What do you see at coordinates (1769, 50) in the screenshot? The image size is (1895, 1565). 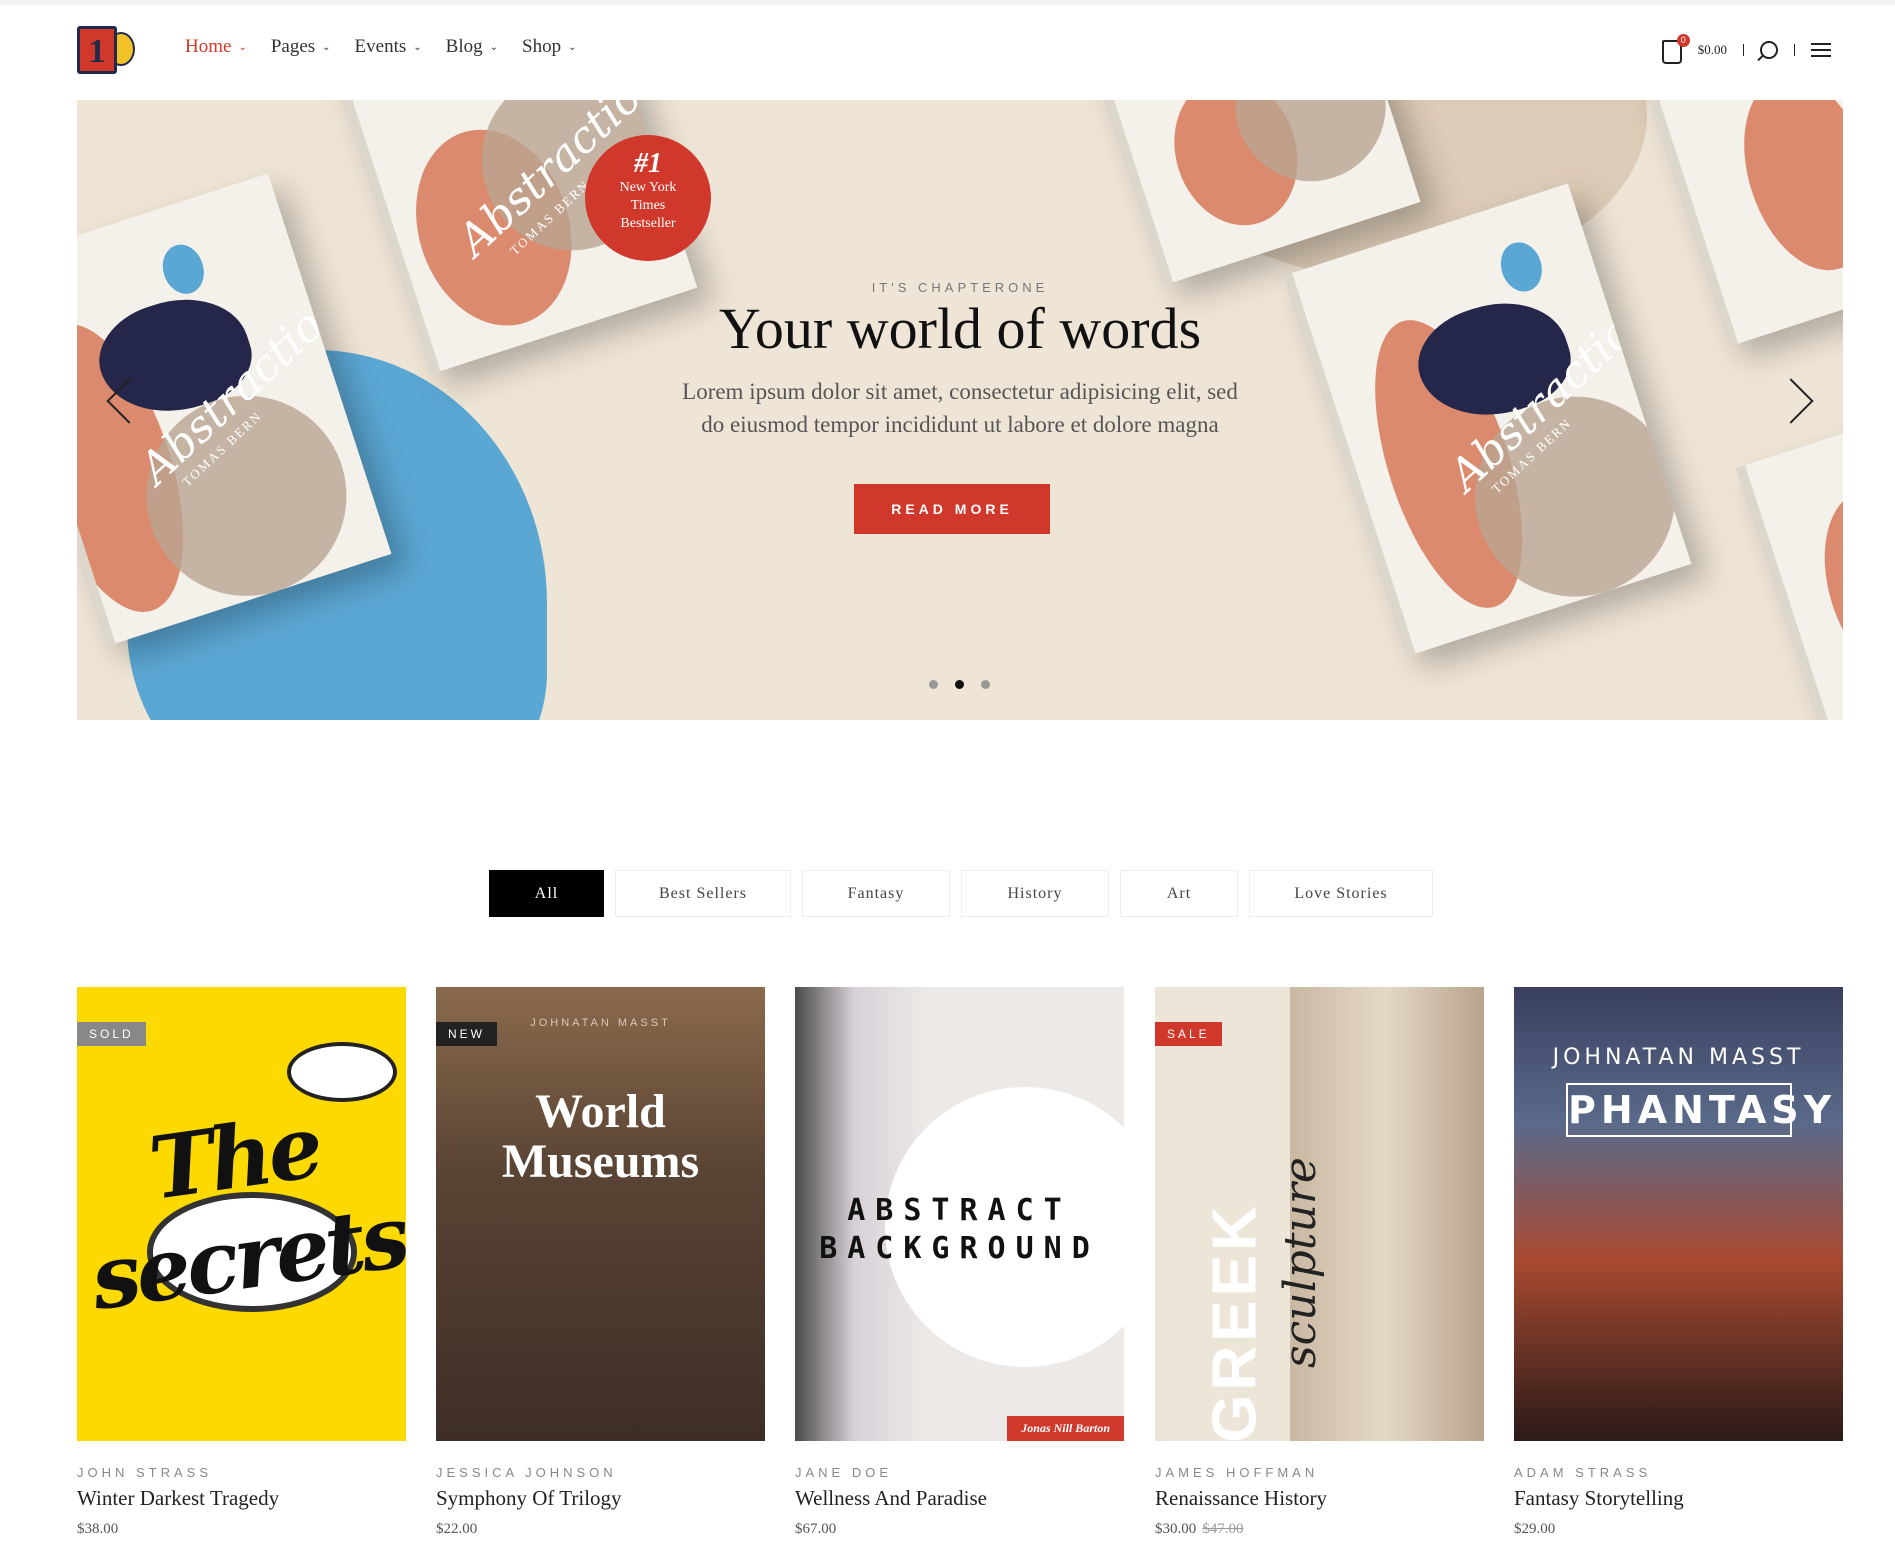 I see `search-icon` at bounding box center [1769, 50].